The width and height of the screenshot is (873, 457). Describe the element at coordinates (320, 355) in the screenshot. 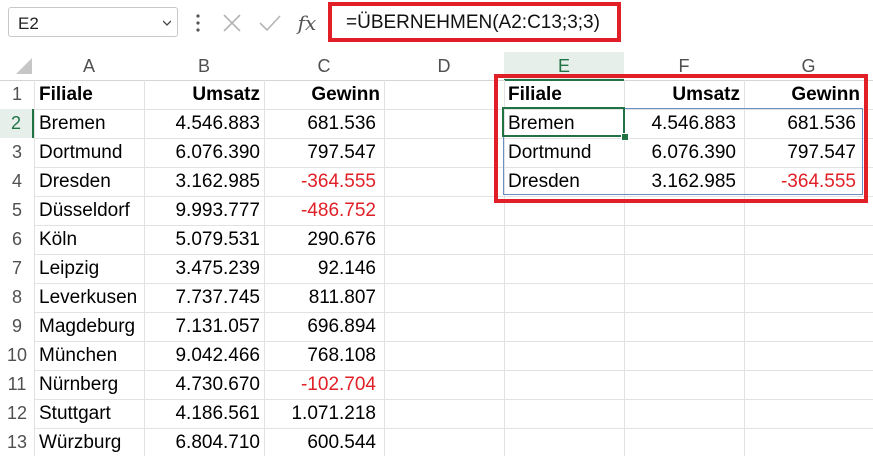

I see `cell-c10: 768.108` at that location.